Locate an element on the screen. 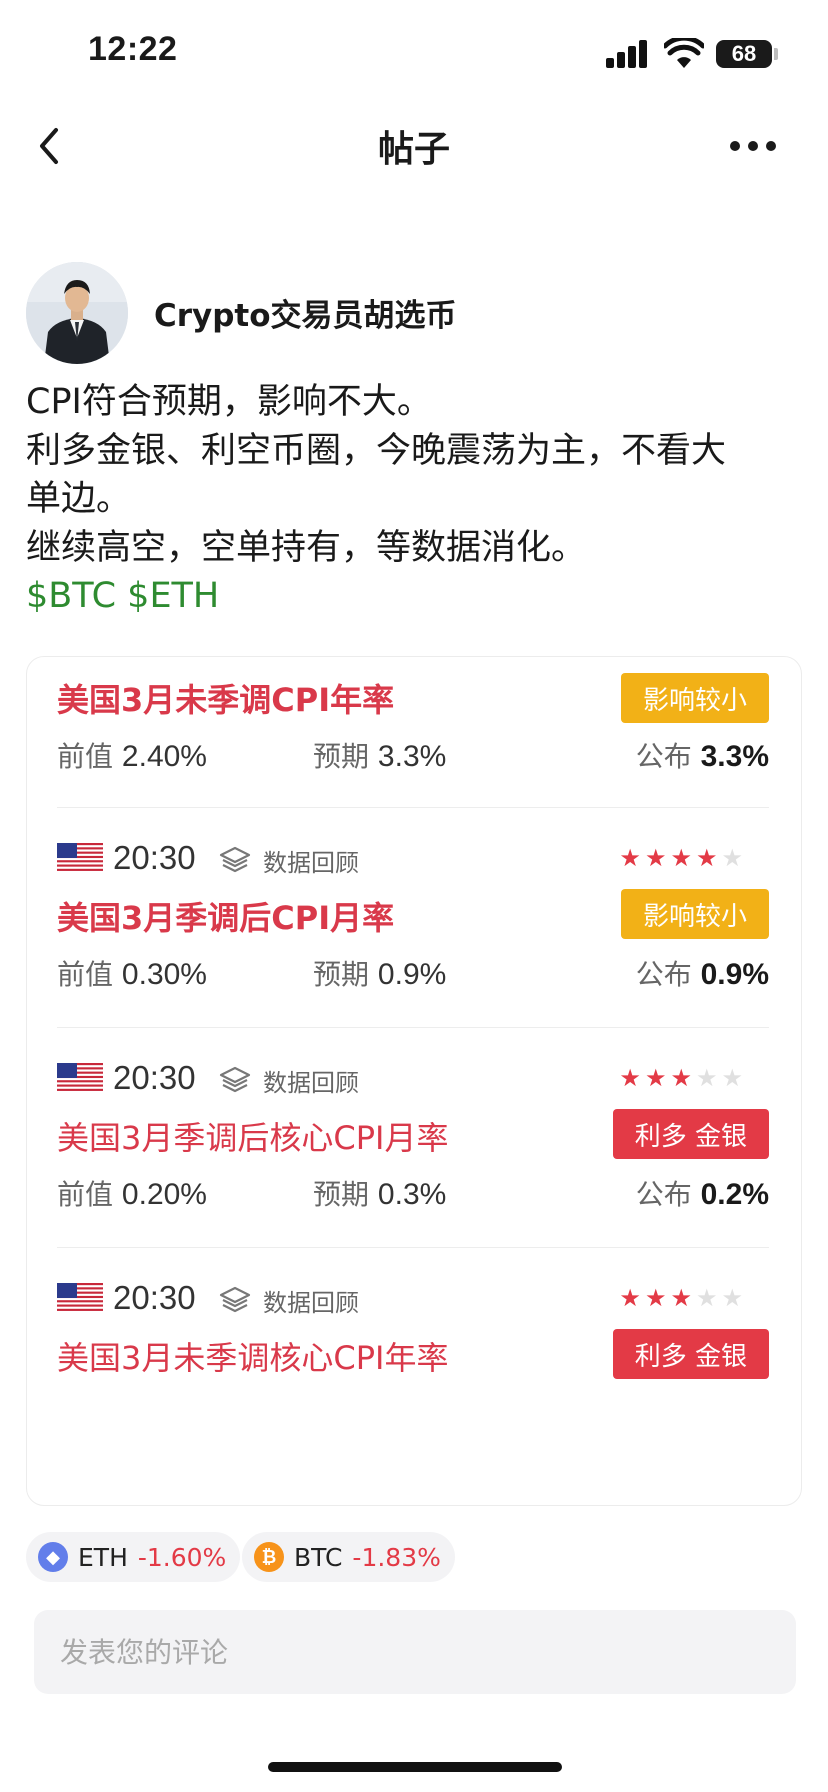 This screenshot has width=828, height=1792. forecast-value: 预期 3.3% is located at coordinates (380, 756).